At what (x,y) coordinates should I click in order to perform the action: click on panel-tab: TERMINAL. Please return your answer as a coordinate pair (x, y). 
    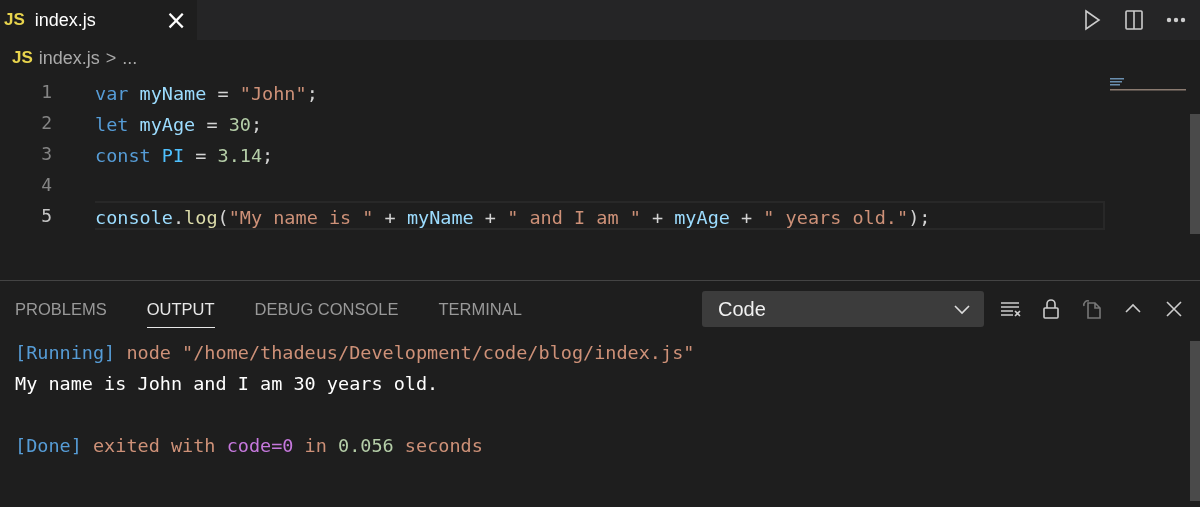
    Looking at the image, I should click on (480, 309).